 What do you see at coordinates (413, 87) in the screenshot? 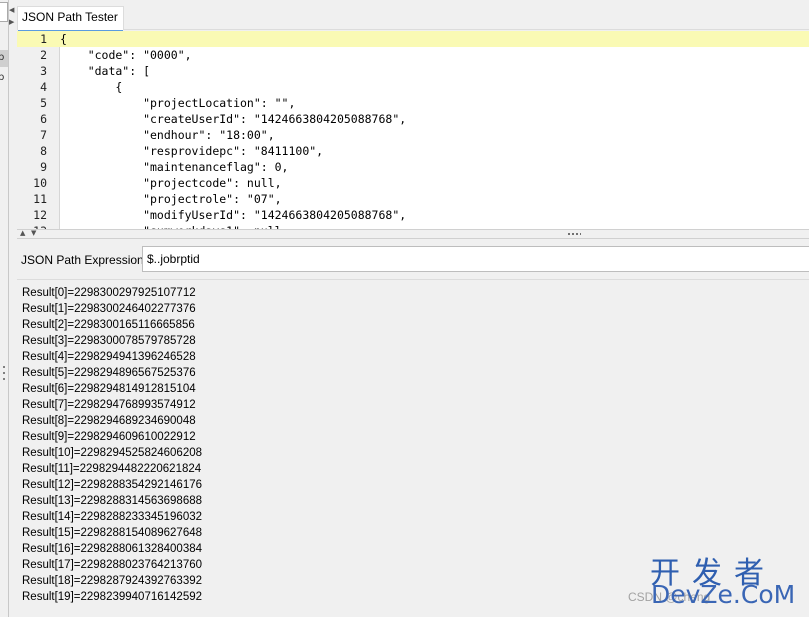
I see `code-line: 4 {` at bounding box center [413, 87].